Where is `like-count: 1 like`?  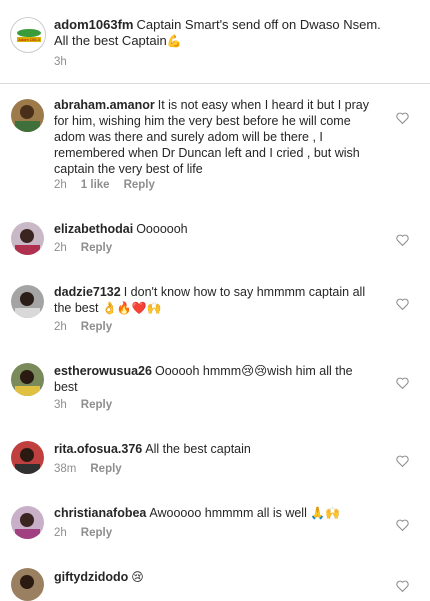 like-count: 1 like is located at coordinates (95, 185).